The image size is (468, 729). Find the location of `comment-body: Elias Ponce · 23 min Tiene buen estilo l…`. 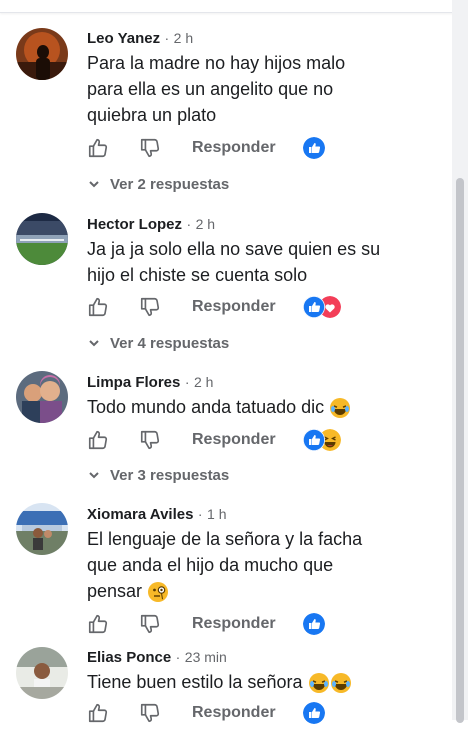

comment-body: Elias Ponce · 23 min Tiene buen estilo l… is located at coordinates (263, 672).